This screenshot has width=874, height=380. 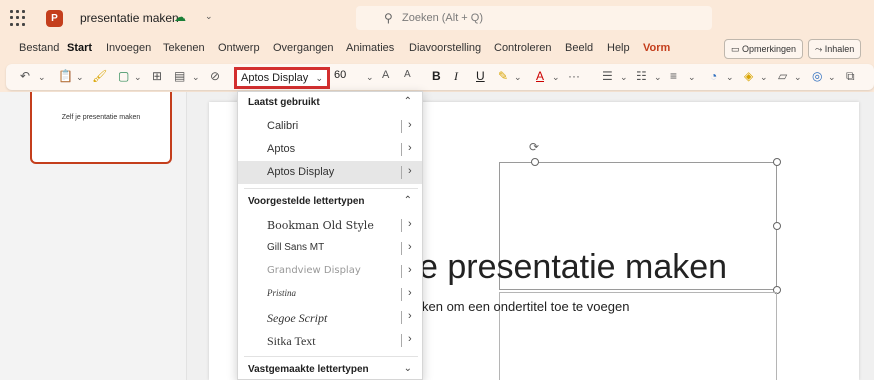 What do you see at coordinates (782, 76) in the screenshot?
I see `shape-outline-icon: ▱` at bounding box center [782, 76].